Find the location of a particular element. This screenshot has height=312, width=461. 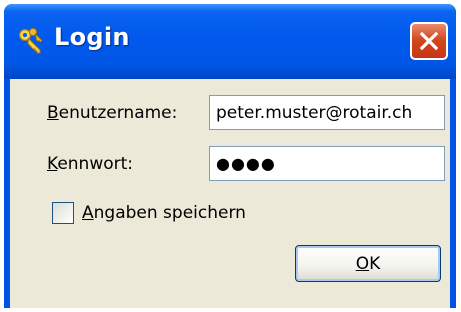

password-value: ●●●● is located at coordinates (246, 163).